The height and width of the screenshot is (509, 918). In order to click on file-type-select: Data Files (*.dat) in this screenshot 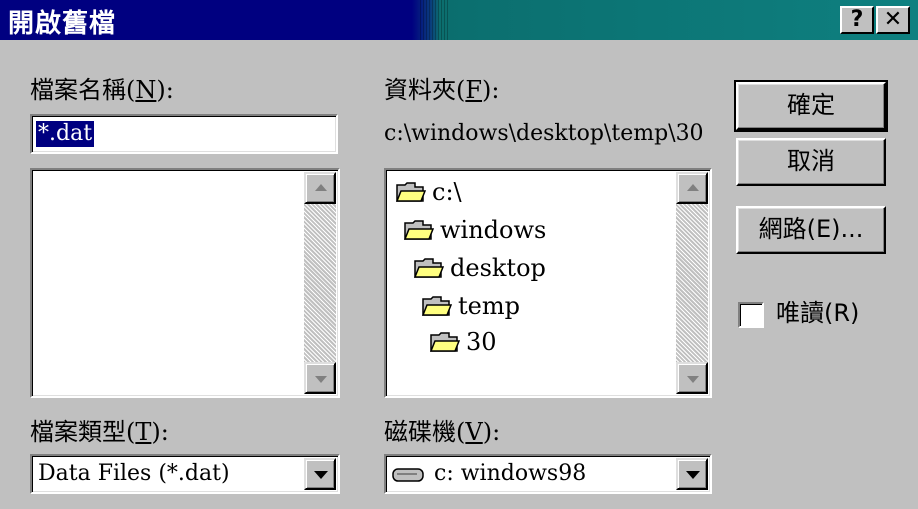, I will do `click(185, 474)`.